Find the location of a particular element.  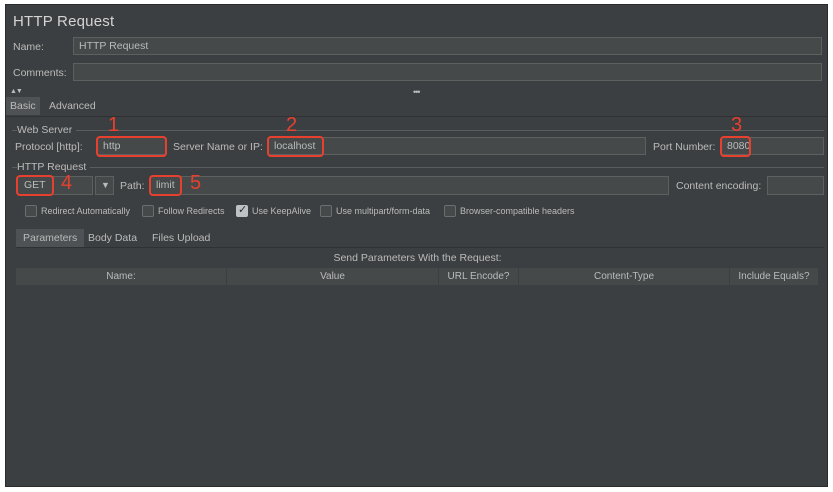

params-caption: Send Parameters With the Request: is located at coordinates (417, 258).